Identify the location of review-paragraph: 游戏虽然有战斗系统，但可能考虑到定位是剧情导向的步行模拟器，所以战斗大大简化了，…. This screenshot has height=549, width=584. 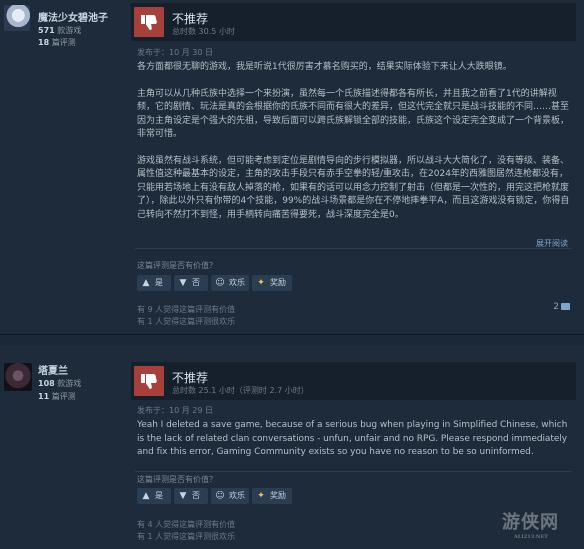
(353, 187).